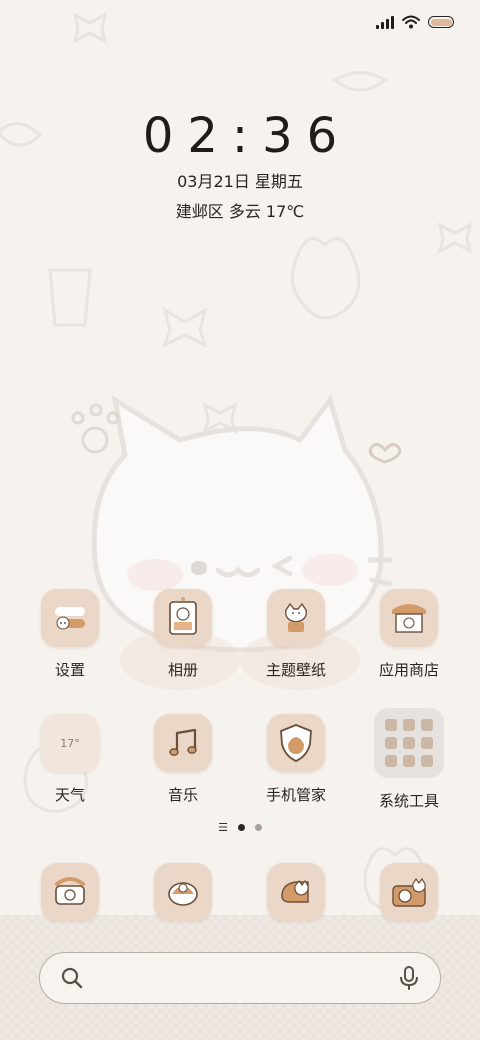  I want to click on dock-camera, so click(409, 892).